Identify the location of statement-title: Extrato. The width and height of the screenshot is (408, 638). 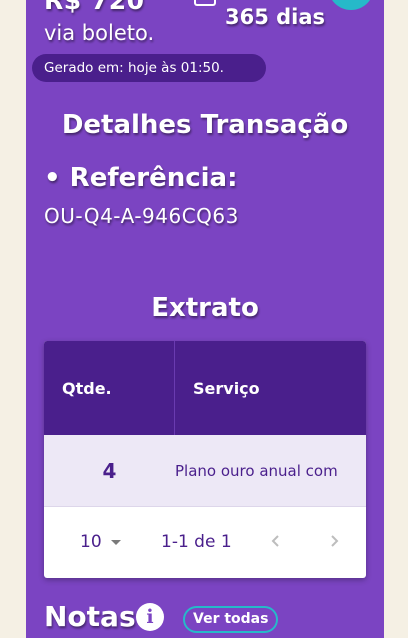
(205, 308).